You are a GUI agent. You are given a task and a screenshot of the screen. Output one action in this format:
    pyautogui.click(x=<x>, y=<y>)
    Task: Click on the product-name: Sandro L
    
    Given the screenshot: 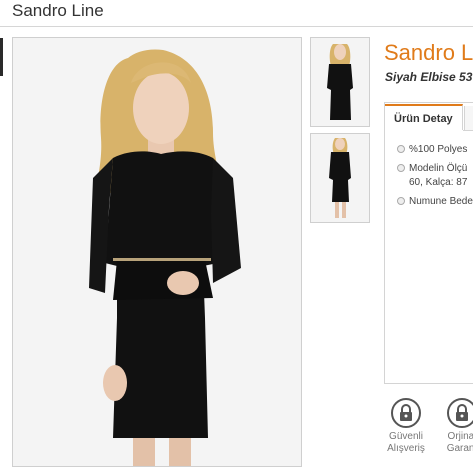 What is the action you would take?
    pyautogui.click(x=428, y=52)
    